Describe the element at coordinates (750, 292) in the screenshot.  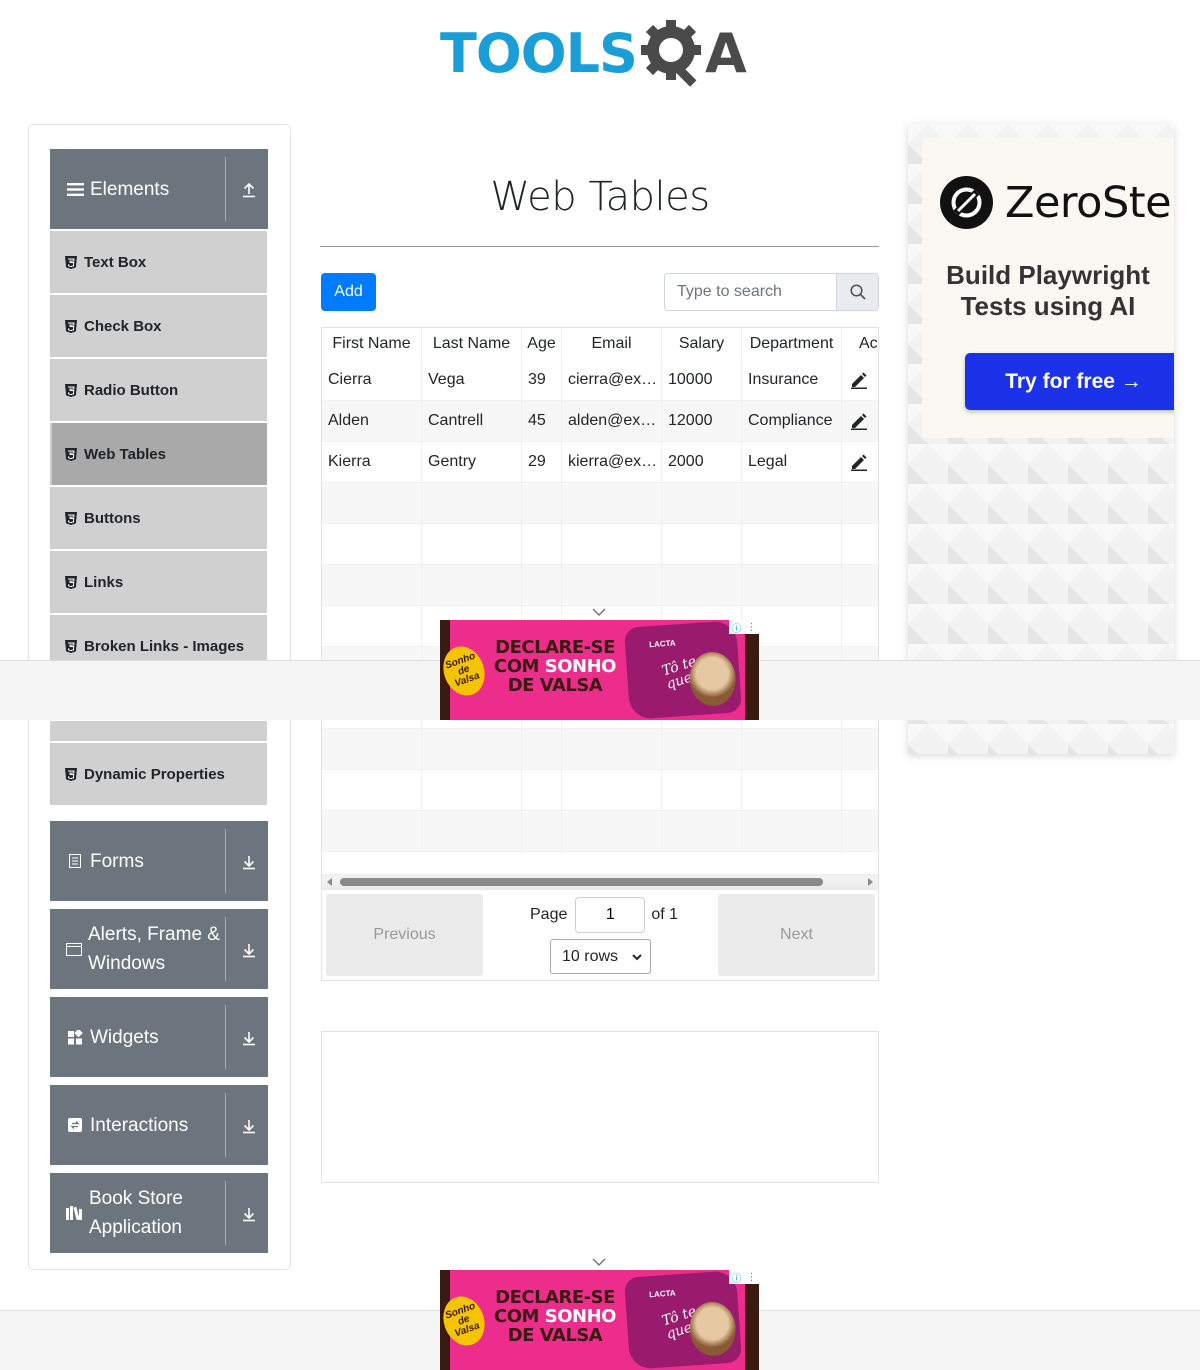
I see `search-input` at that location.